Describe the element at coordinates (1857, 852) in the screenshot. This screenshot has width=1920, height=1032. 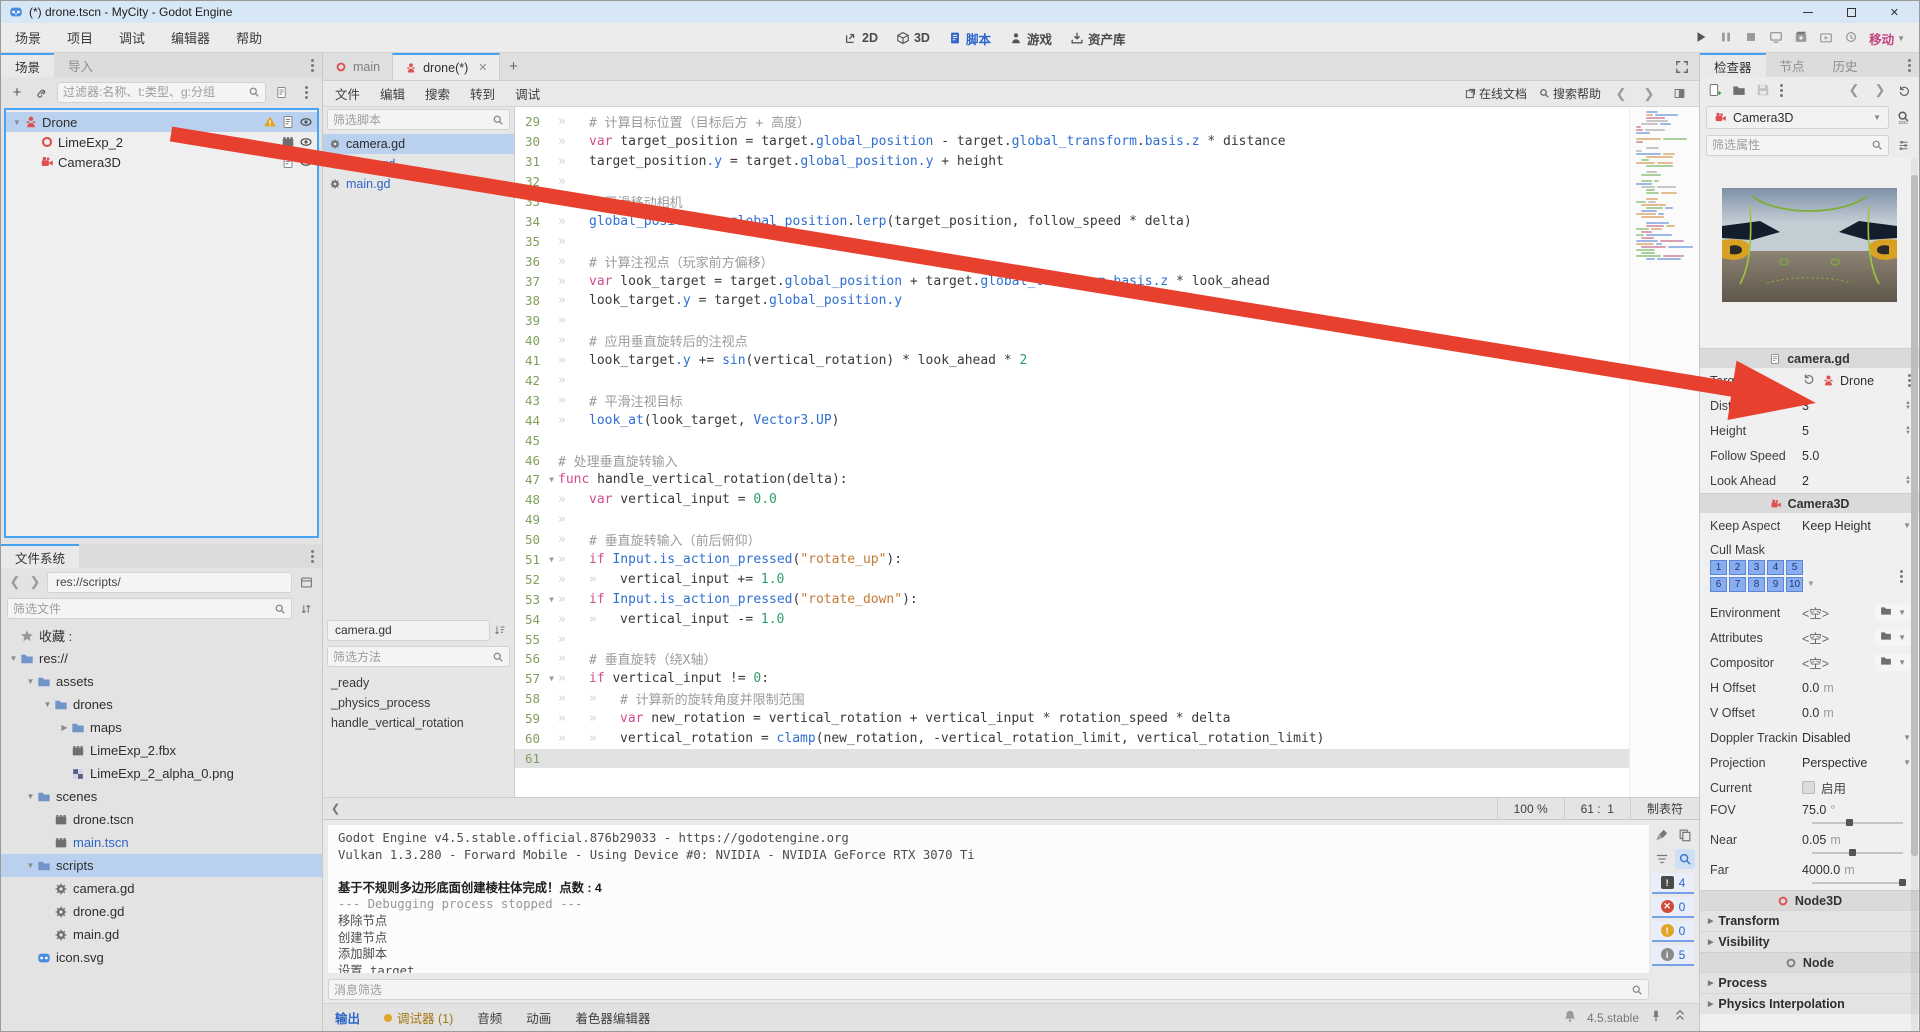
I see `property-near-slider` at that location.